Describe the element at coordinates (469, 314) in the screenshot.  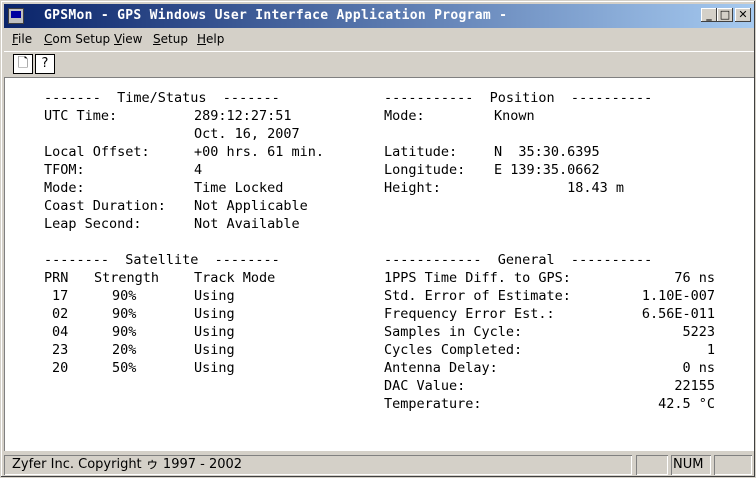
I see `general-label: Frequency Error Est.:` at that location.